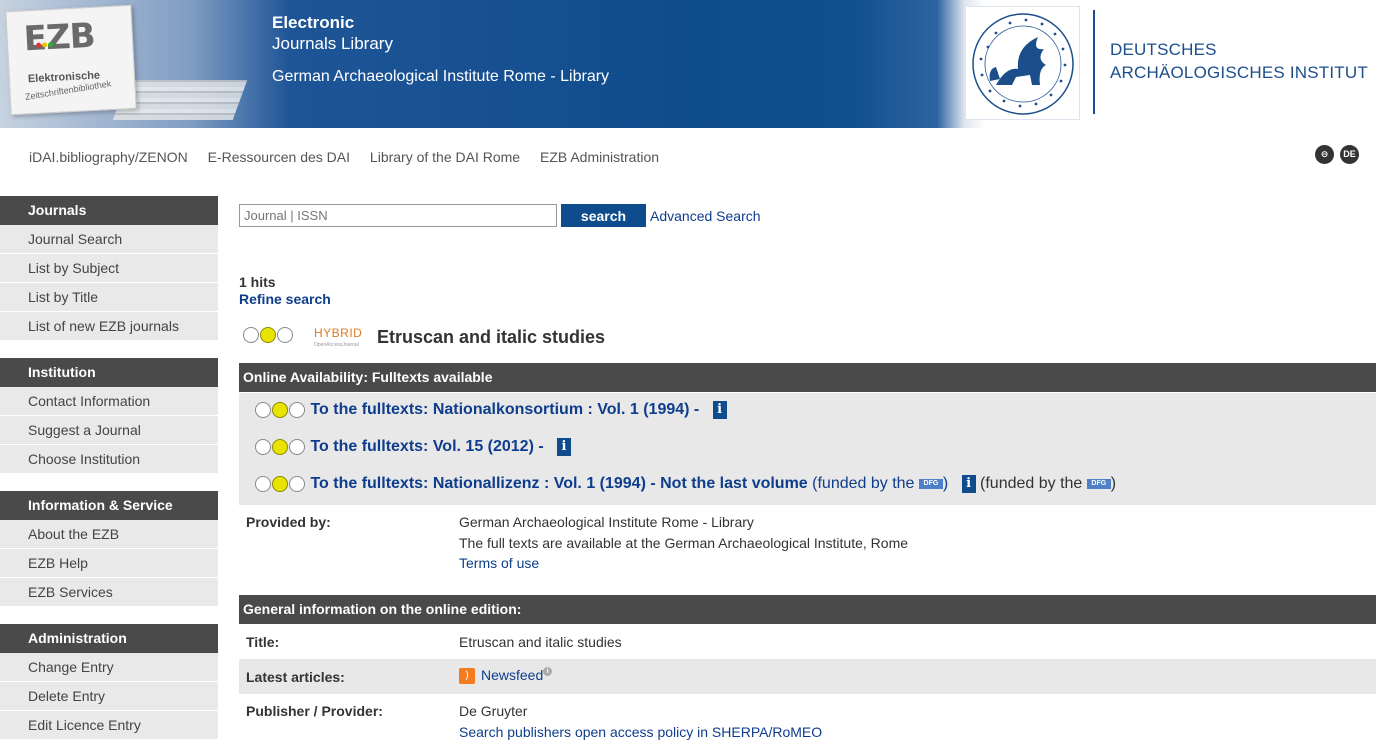  Describe the element at coordinates (313, 22) in the screenshot. I see `library-title-line1: Electronic` at that location.